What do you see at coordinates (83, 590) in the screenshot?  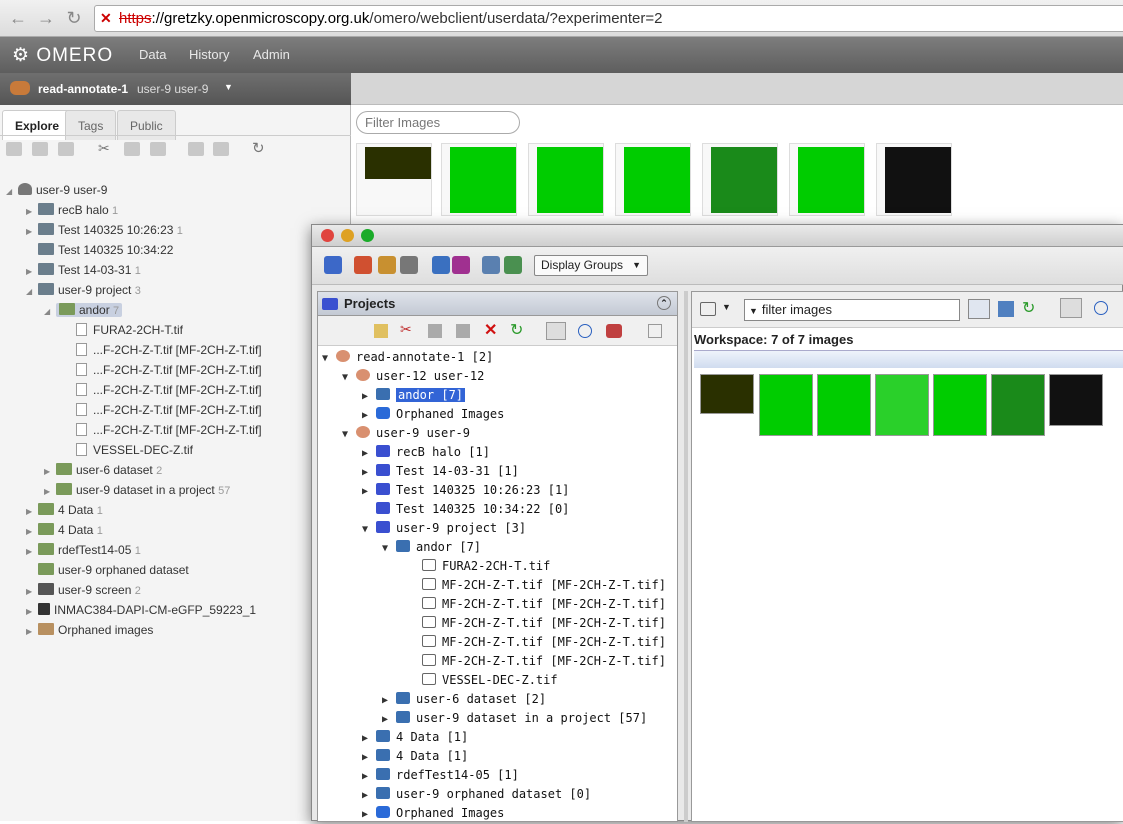 I see `tree-item: ▶ user-9 screen 2` at bounding box center [83, 590].